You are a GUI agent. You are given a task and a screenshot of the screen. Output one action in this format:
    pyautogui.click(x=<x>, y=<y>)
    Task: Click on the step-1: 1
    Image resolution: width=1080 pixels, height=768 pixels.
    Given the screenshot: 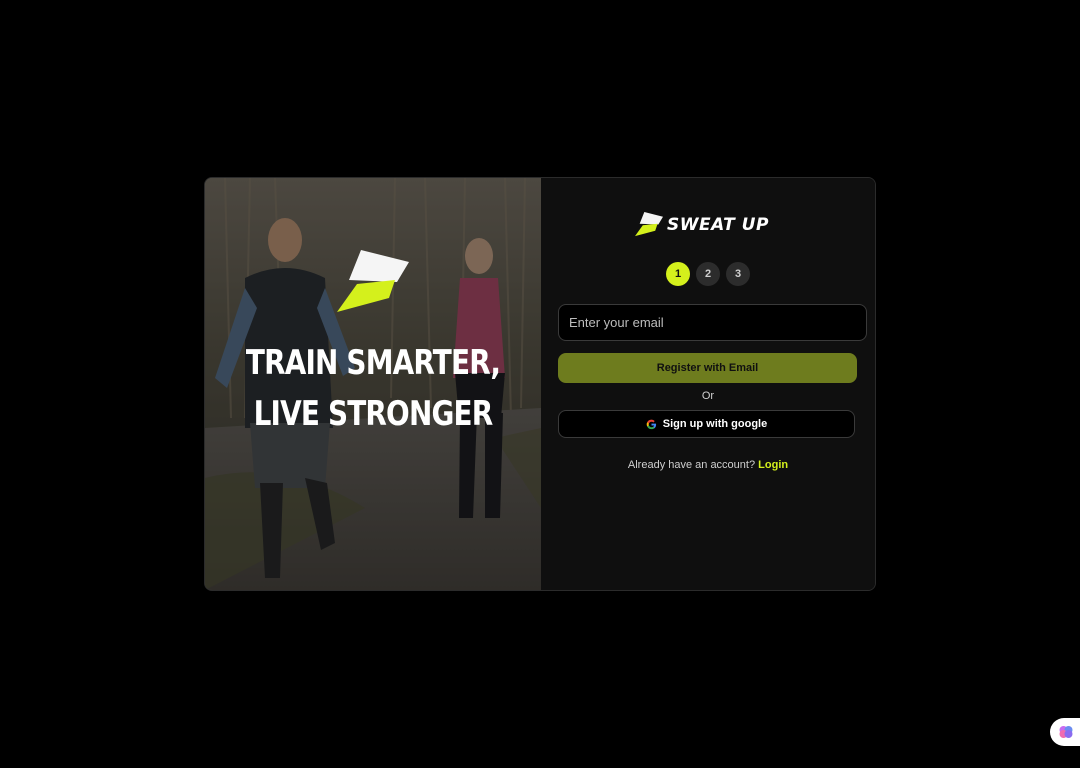 What is the action you would take?
    pyautogui.click(x=678, y=274)
    